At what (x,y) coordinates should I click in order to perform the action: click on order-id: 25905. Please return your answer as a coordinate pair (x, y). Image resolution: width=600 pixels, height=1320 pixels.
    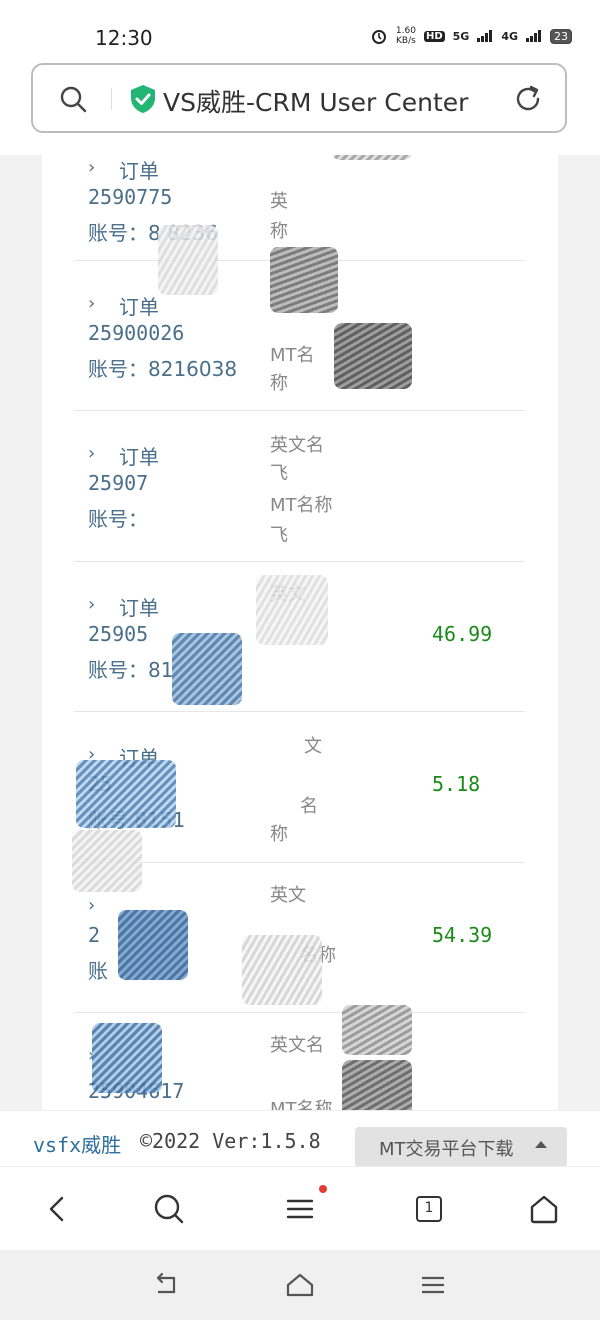
    Looking at the image, I should click on (118, 634).